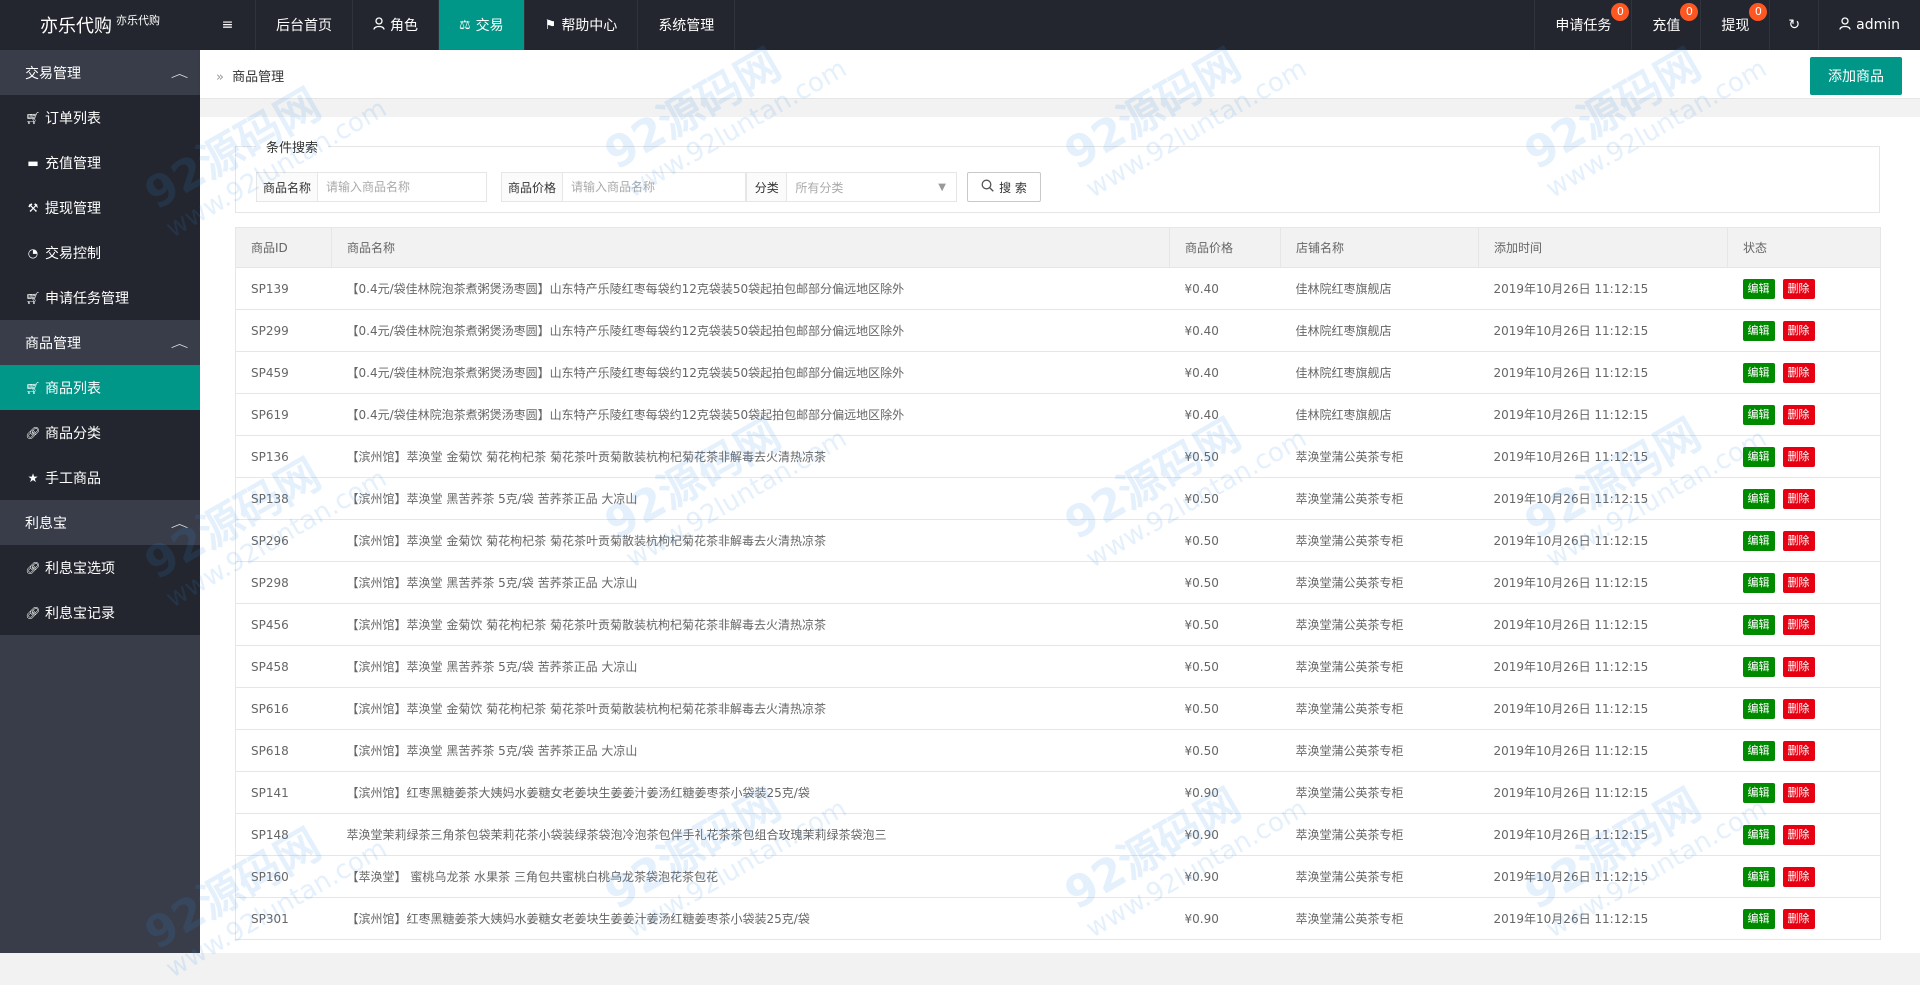 This screenshot has height=985, width=1920. Describe the element at coordinates (1758, 12) in the screenshot. I see `withdraw-badge: 0` at that location.